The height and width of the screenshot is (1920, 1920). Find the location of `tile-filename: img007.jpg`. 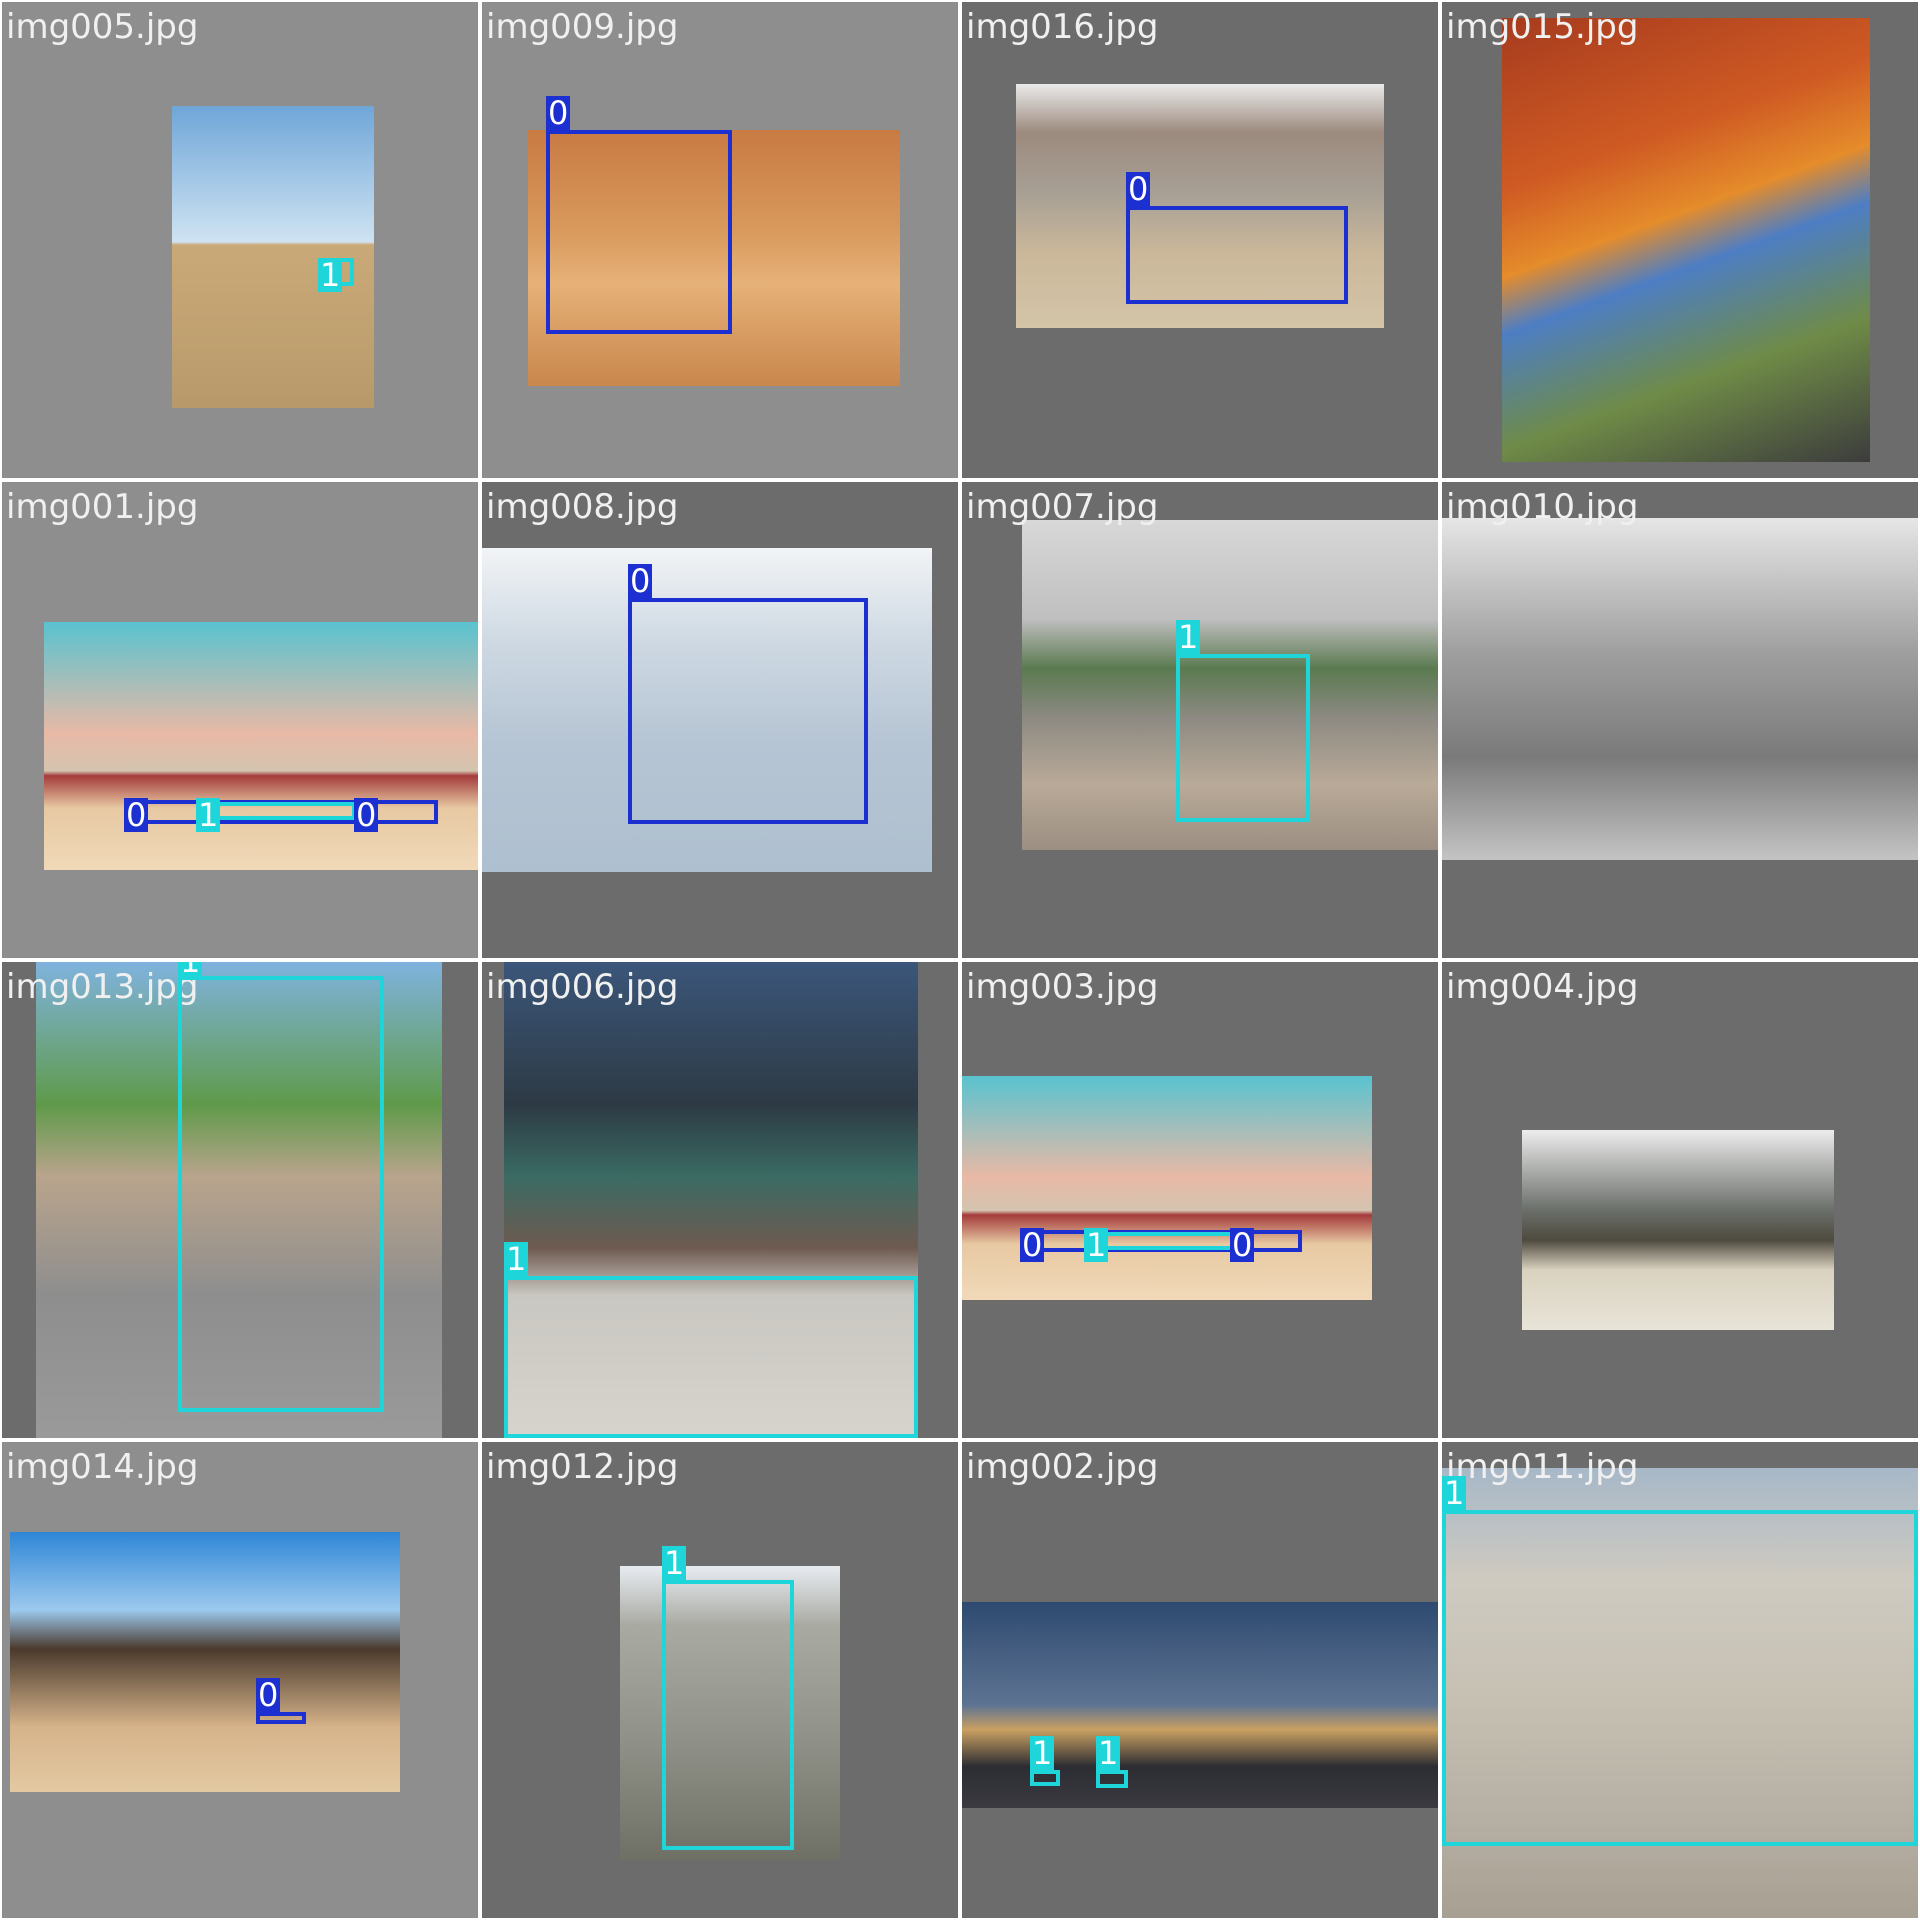

tile-filename: img007.jpg is located at coordinates (1062, 507).